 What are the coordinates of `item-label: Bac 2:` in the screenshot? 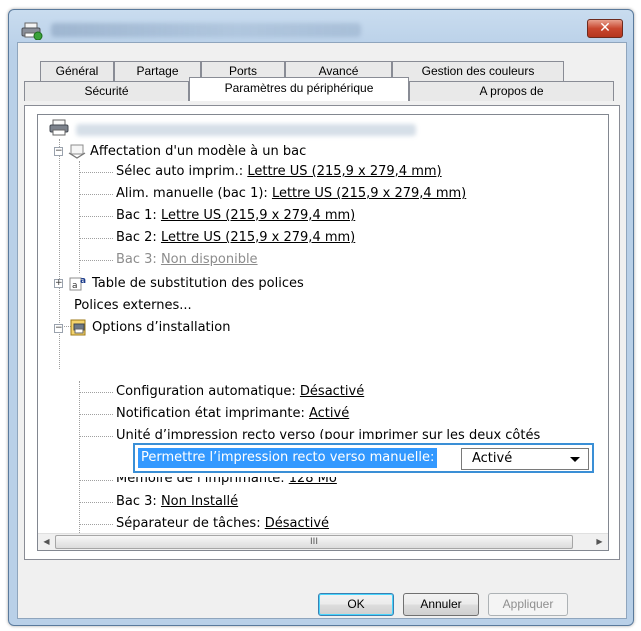 It's located at (138, 237).